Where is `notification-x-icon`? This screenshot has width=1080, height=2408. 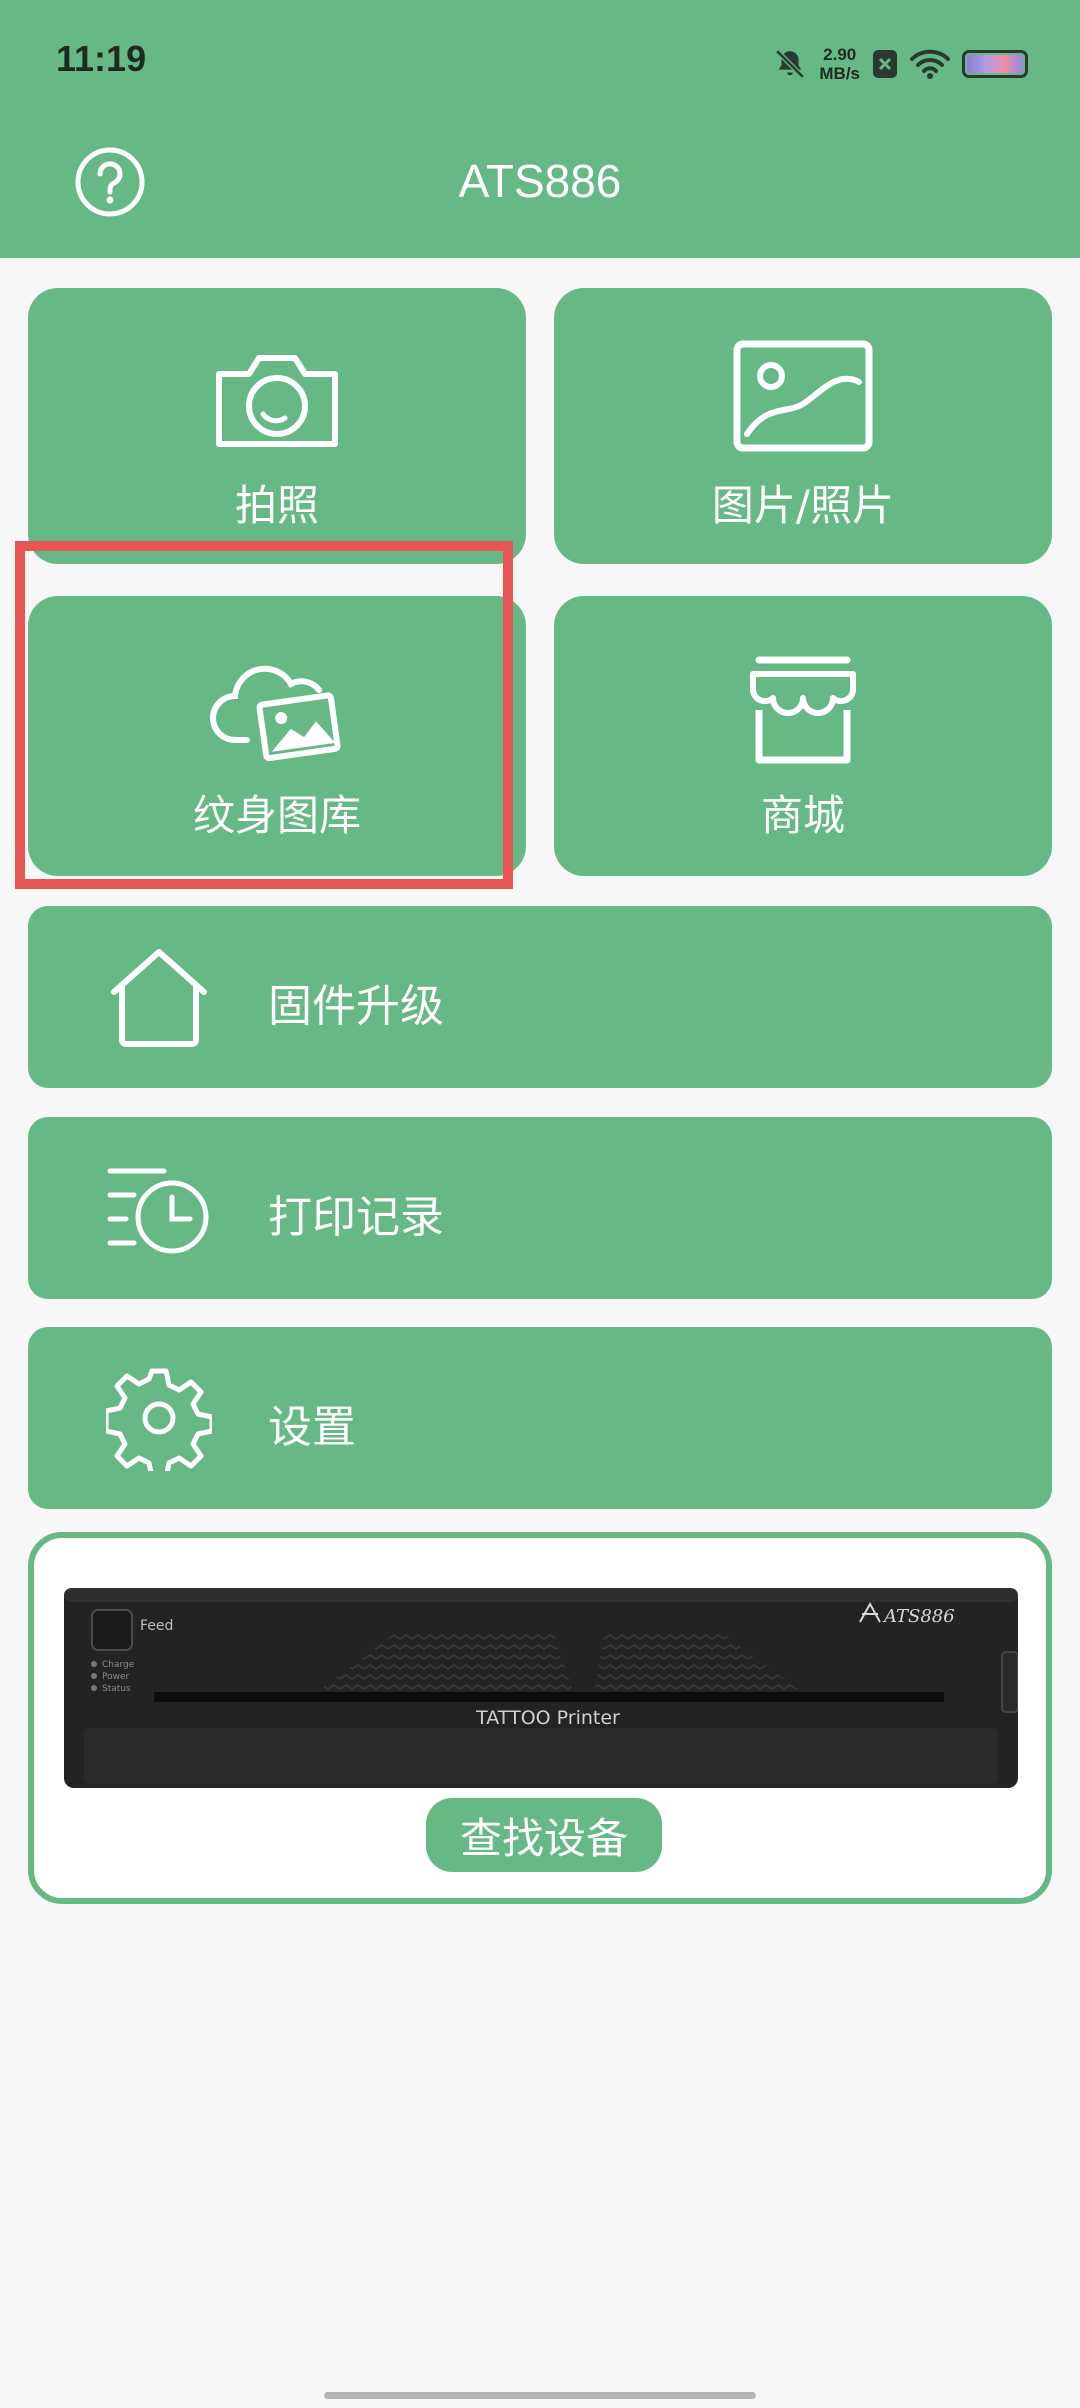 notification-x-icon is located at coordinates (885, 64).